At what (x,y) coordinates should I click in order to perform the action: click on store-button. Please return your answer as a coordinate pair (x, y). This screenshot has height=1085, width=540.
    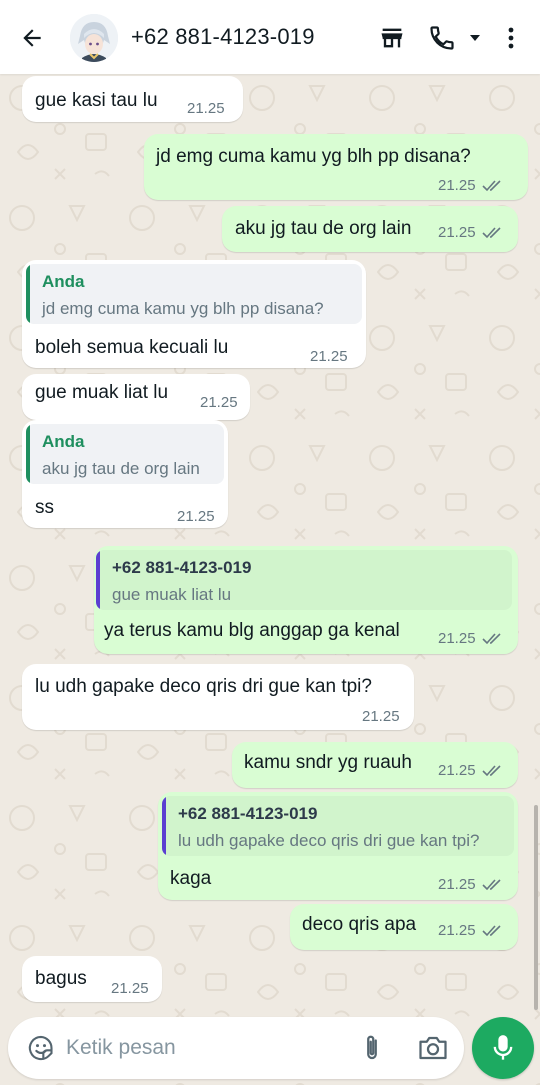
    Looking at the image, I should click on (392, 38).